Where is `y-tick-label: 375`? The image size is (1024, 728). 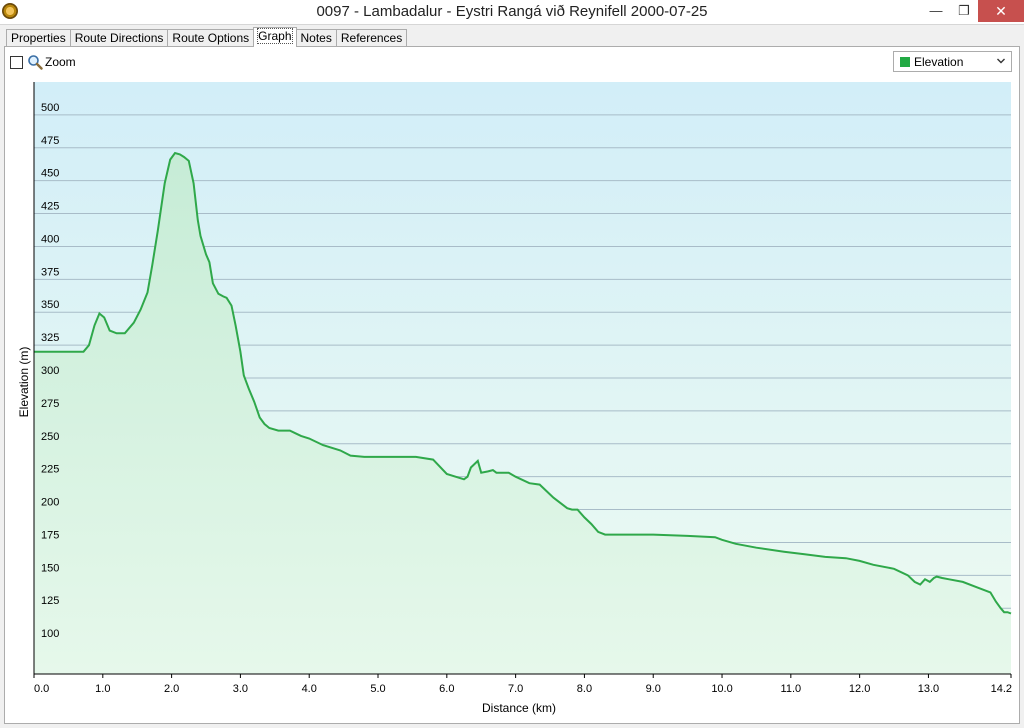 y-tick-label: 375 is located at coordinates (50, 272).